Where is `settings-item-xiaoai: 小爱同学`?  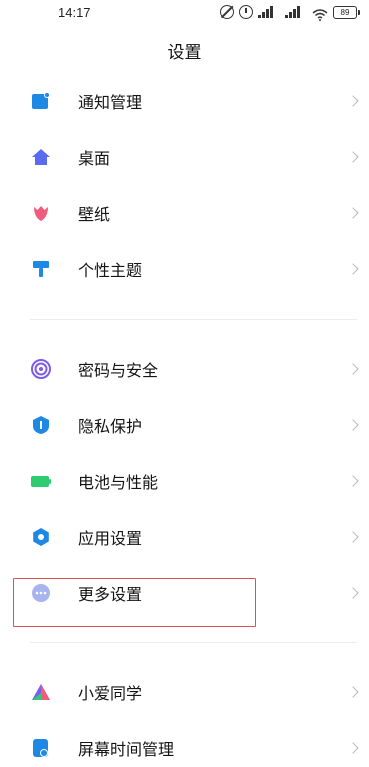 settings-item-xiaoai: 小爱同学 is located at coordinates (184, 692).